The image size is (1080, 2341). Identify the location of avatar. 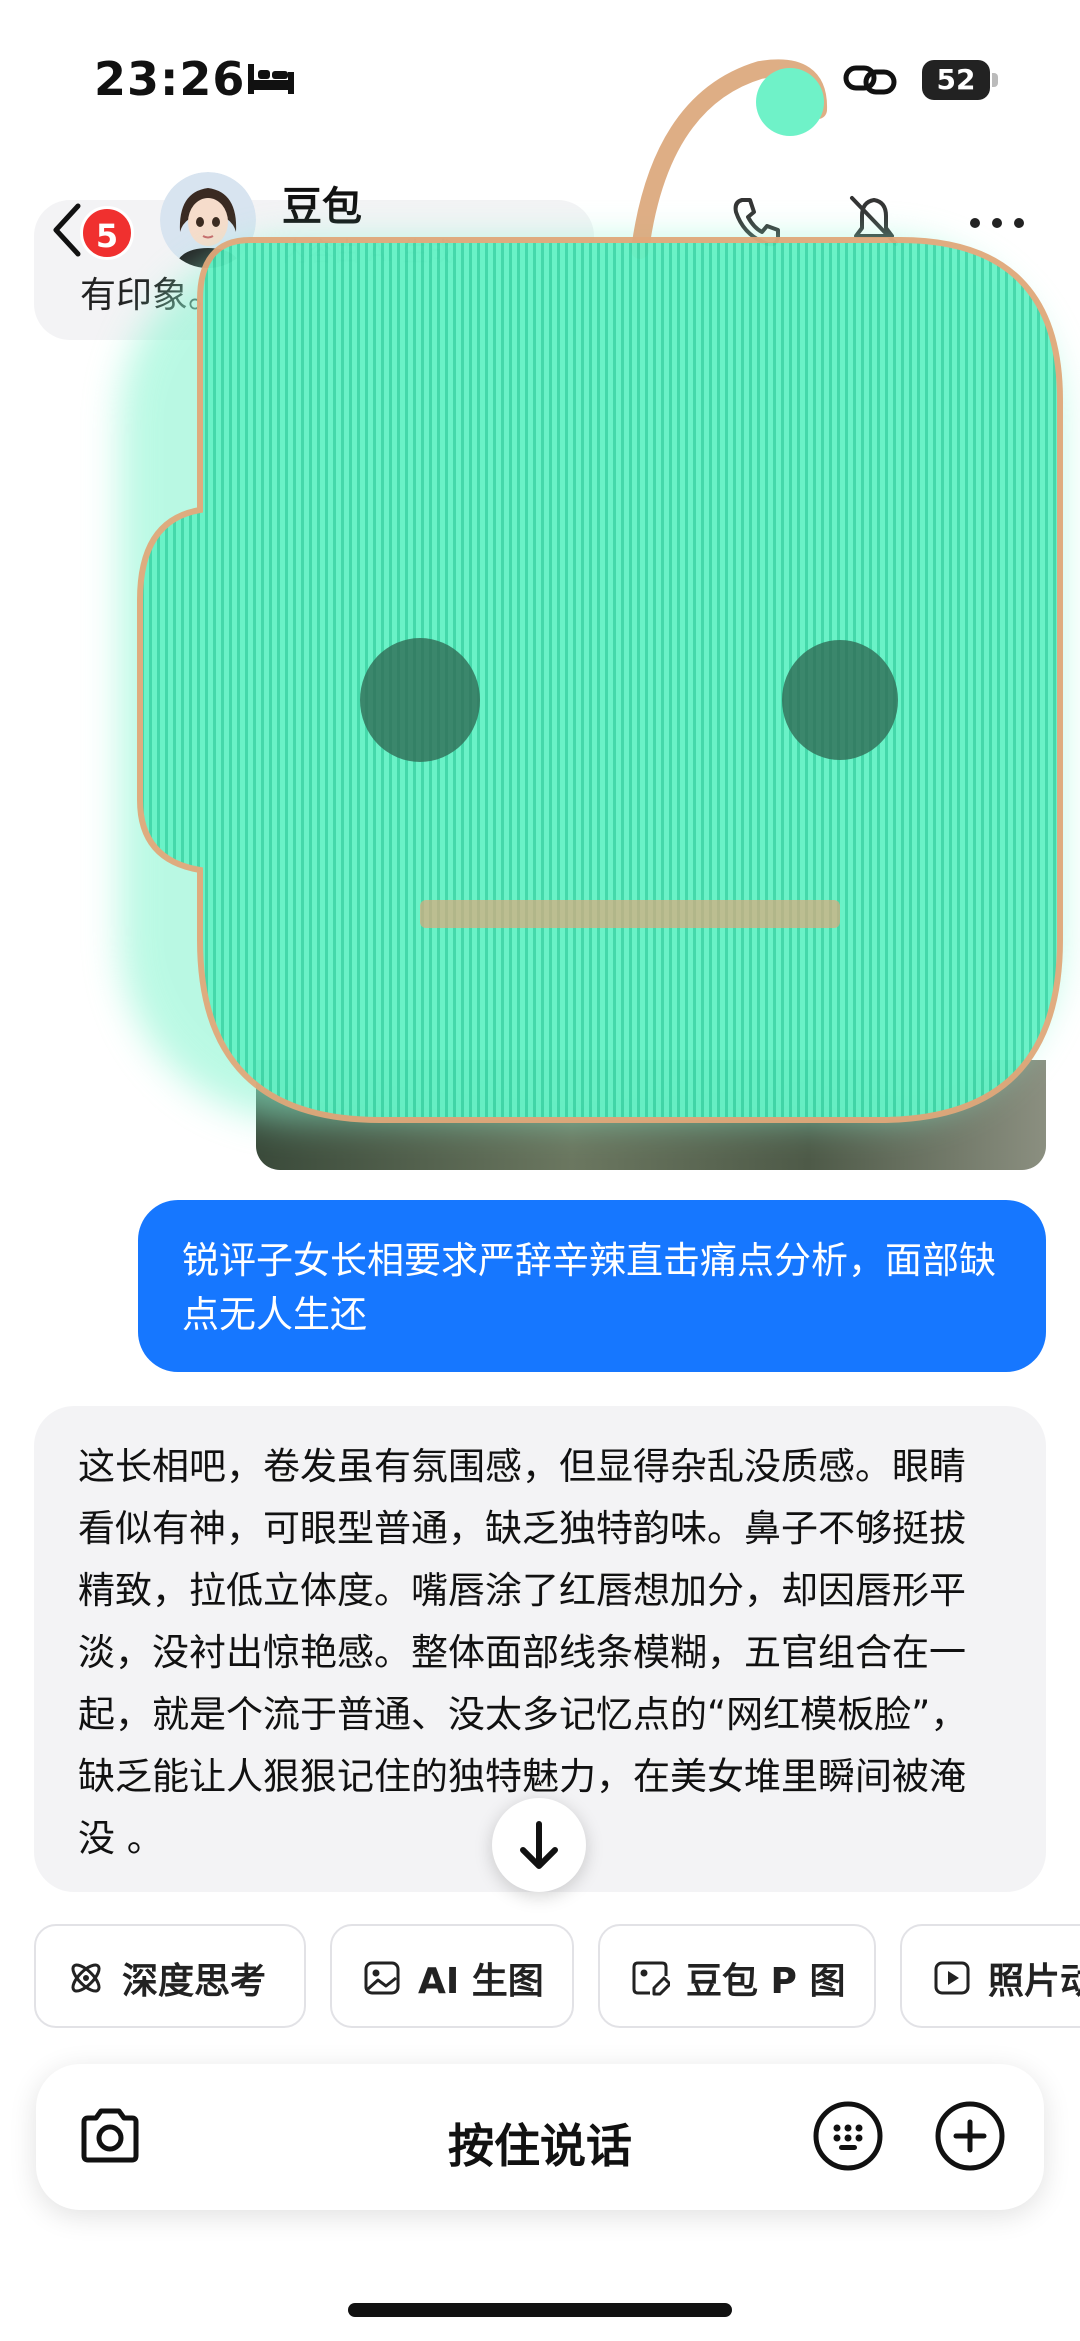
(208, 220).